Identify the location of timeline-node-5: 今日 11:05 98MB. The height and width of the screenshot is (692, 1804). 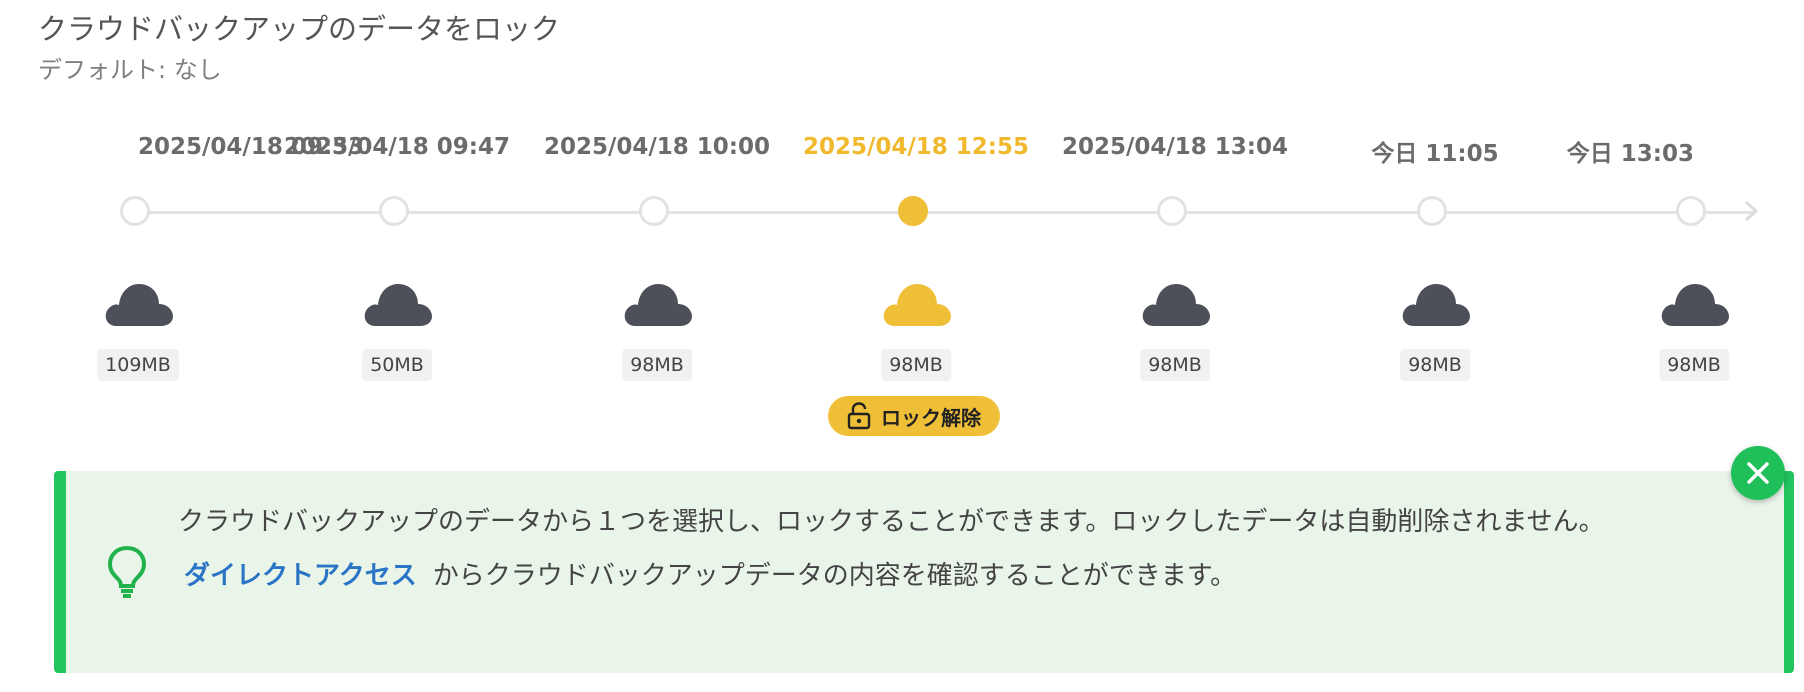
(1435, 280).